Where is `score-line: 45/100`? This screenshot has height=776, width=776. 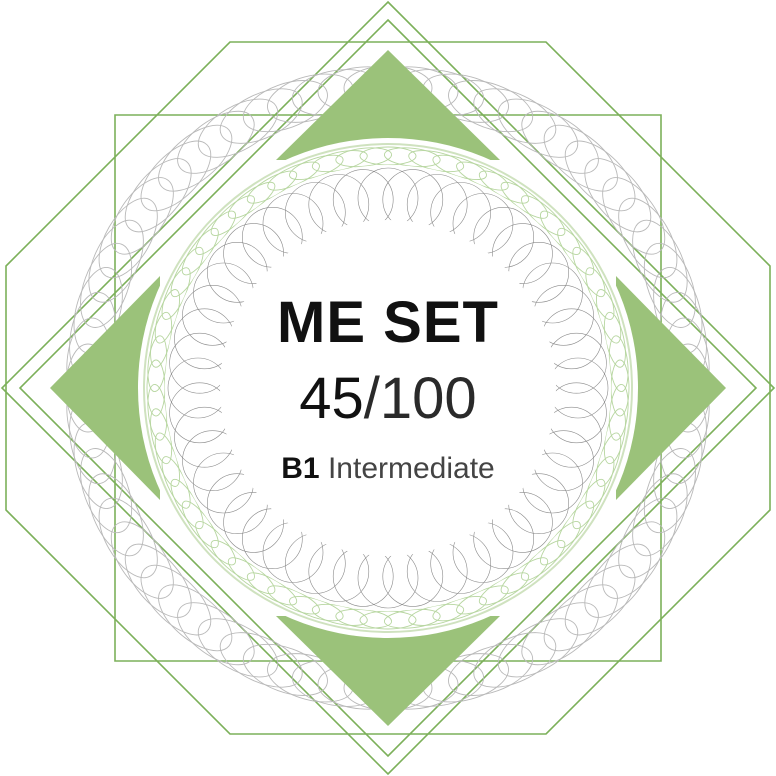
score-line: 45/100 is located at coordinates (387, 398).